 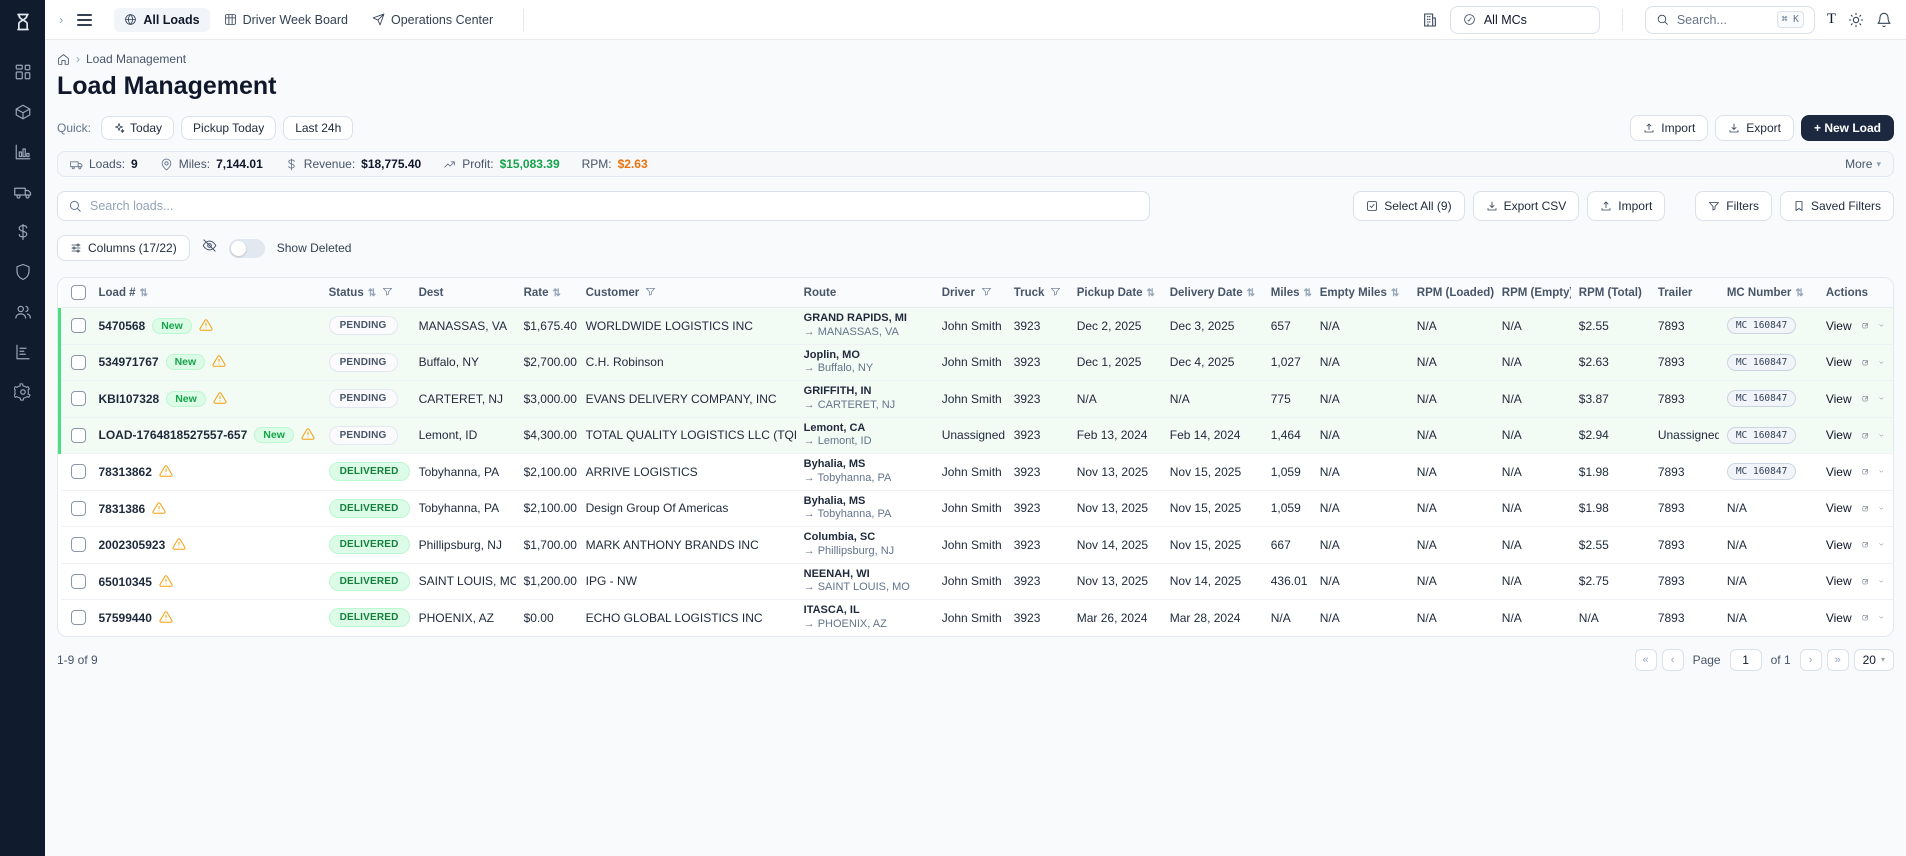 I want to click on menu-icon, so click(x=84, y=20).